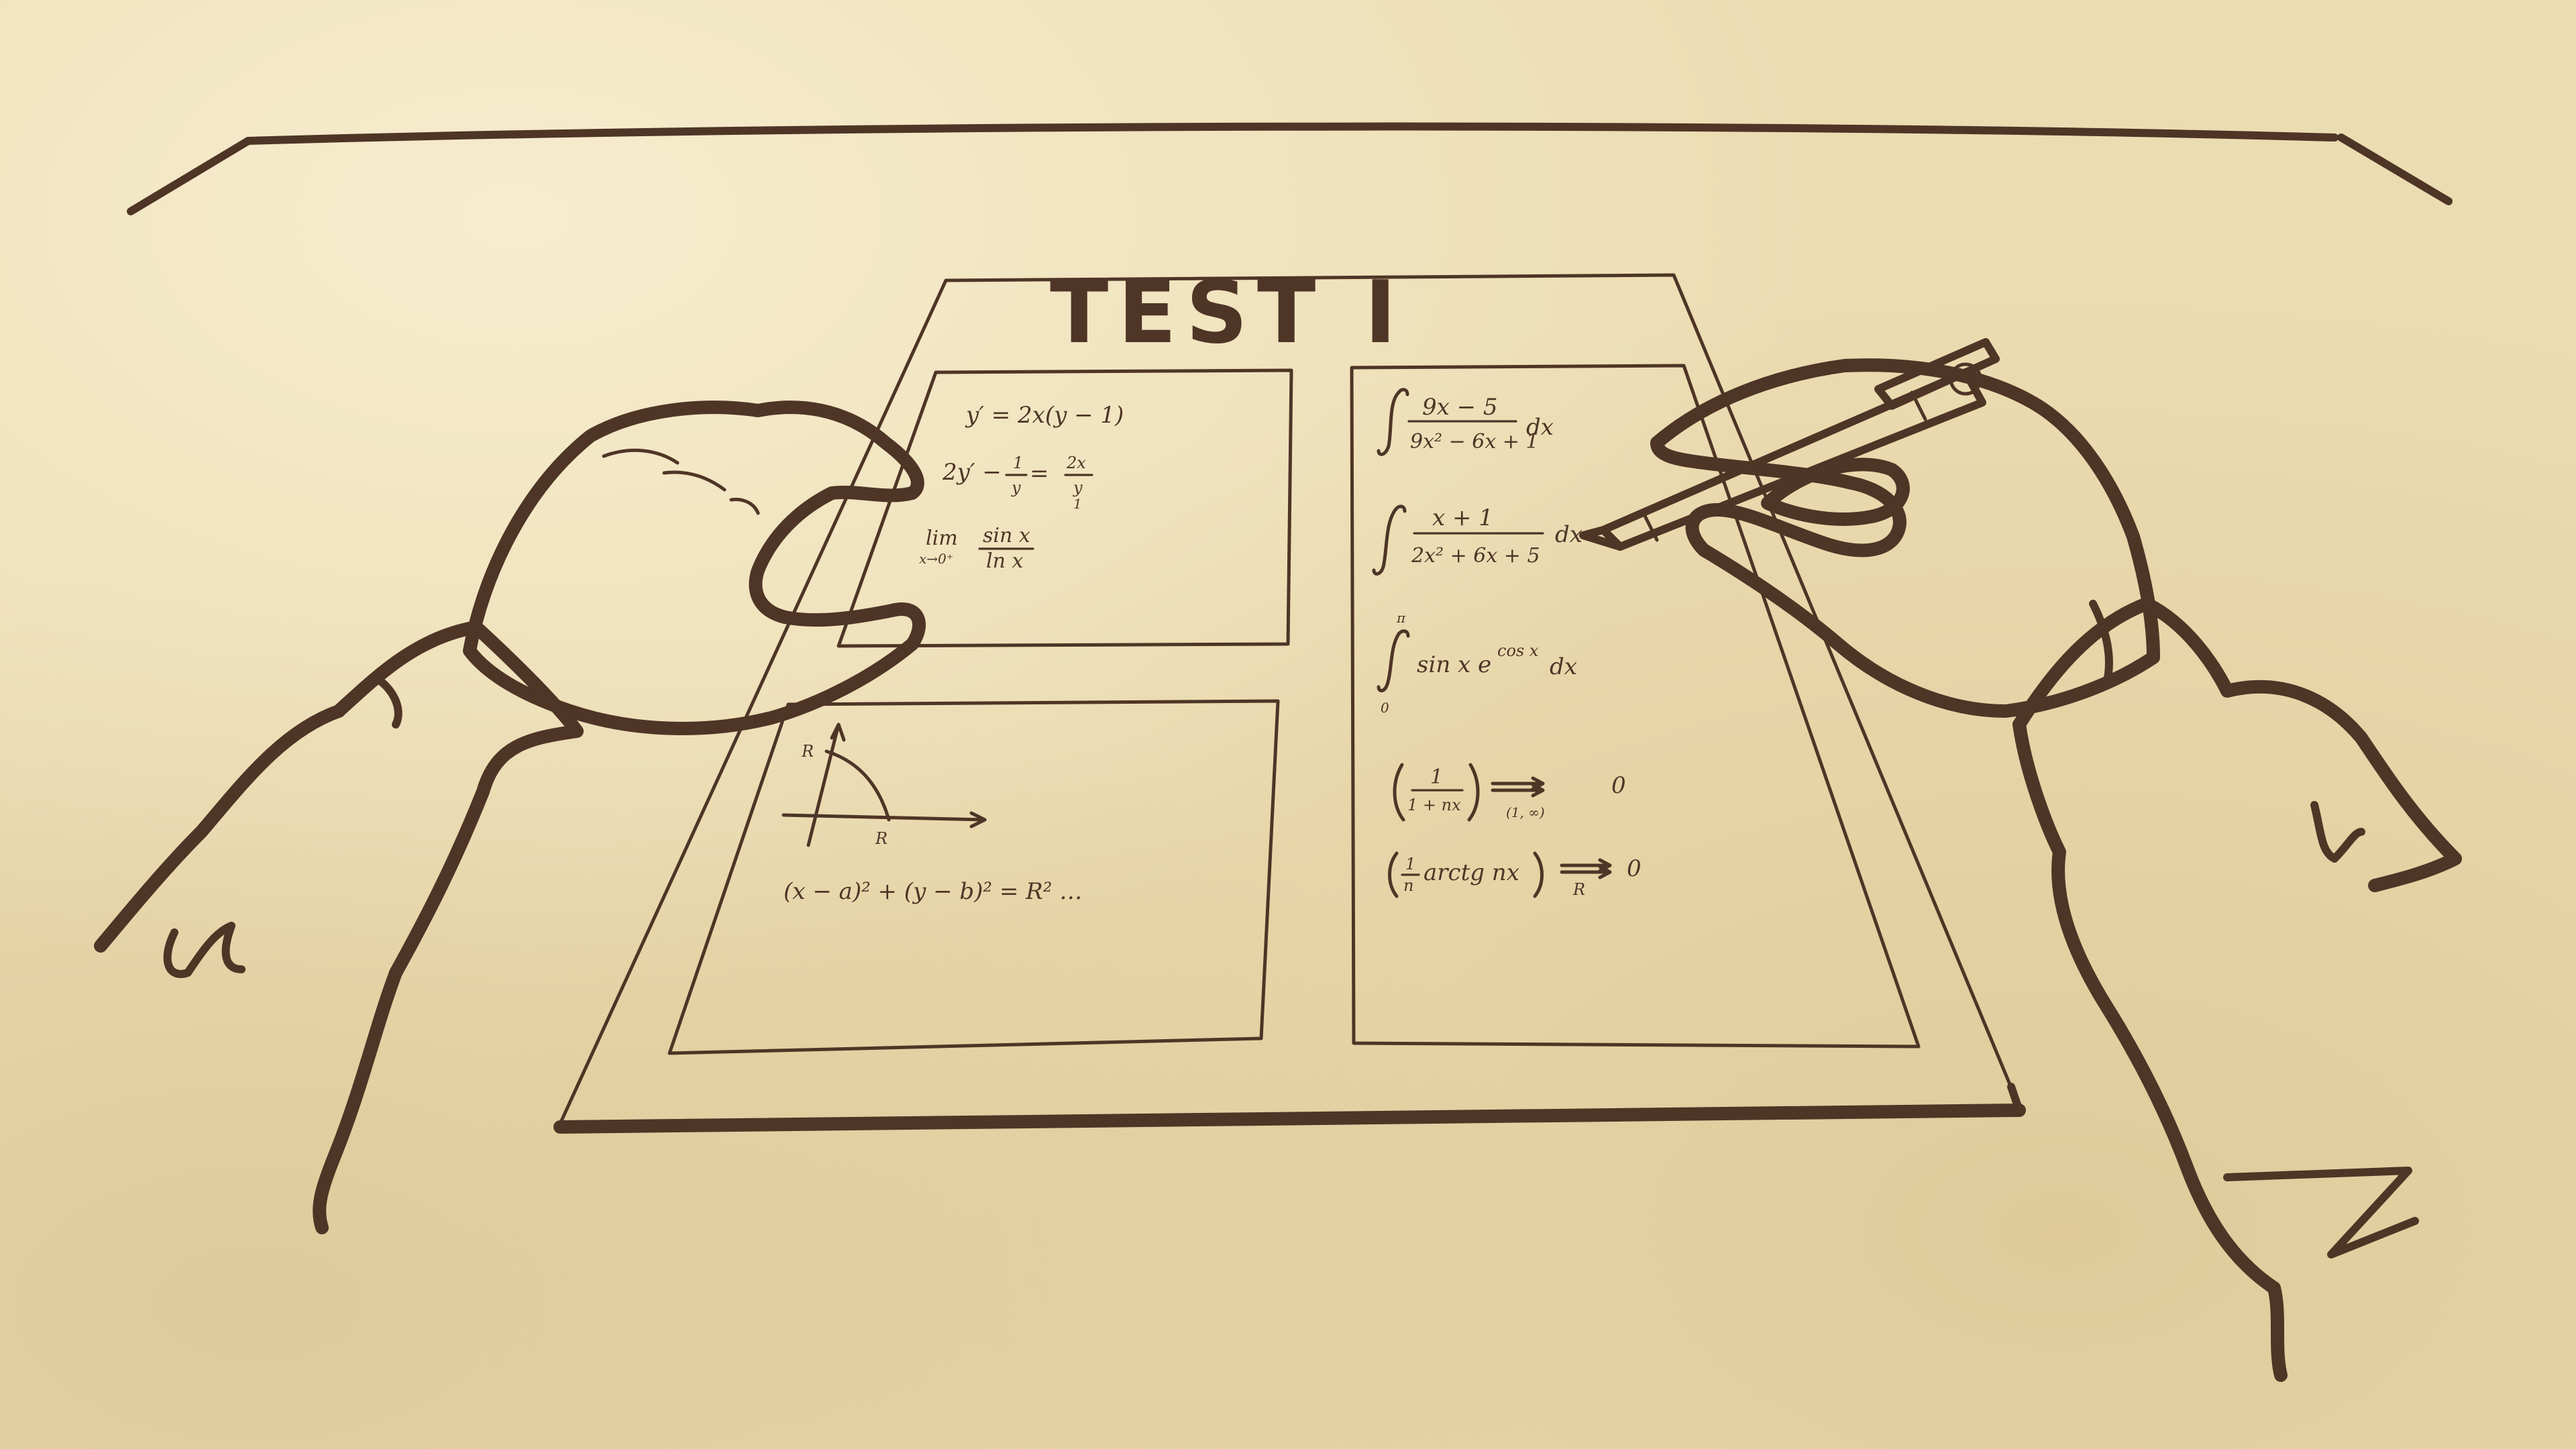 The height and width of the screenshot is (1449, 2576). What do you see at coordinates (2337, 832) in the screenshot?
I see `sleeve-fold-right` at bounding box center [2337, 832].